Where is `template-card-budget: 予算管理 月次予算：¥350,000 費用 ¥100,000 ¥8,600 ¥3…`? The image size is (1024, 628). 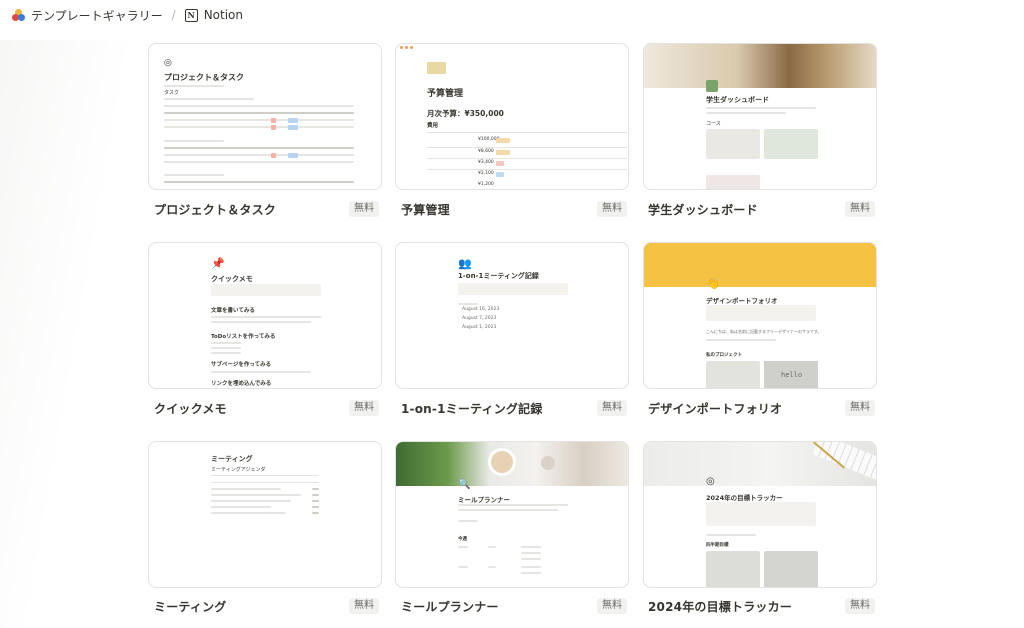 template-card-budget: 予算管理 月次予算：¥350,000 費用 ¥100,000 ¥8,600 ¥3… is located at coordinates (512, 116).